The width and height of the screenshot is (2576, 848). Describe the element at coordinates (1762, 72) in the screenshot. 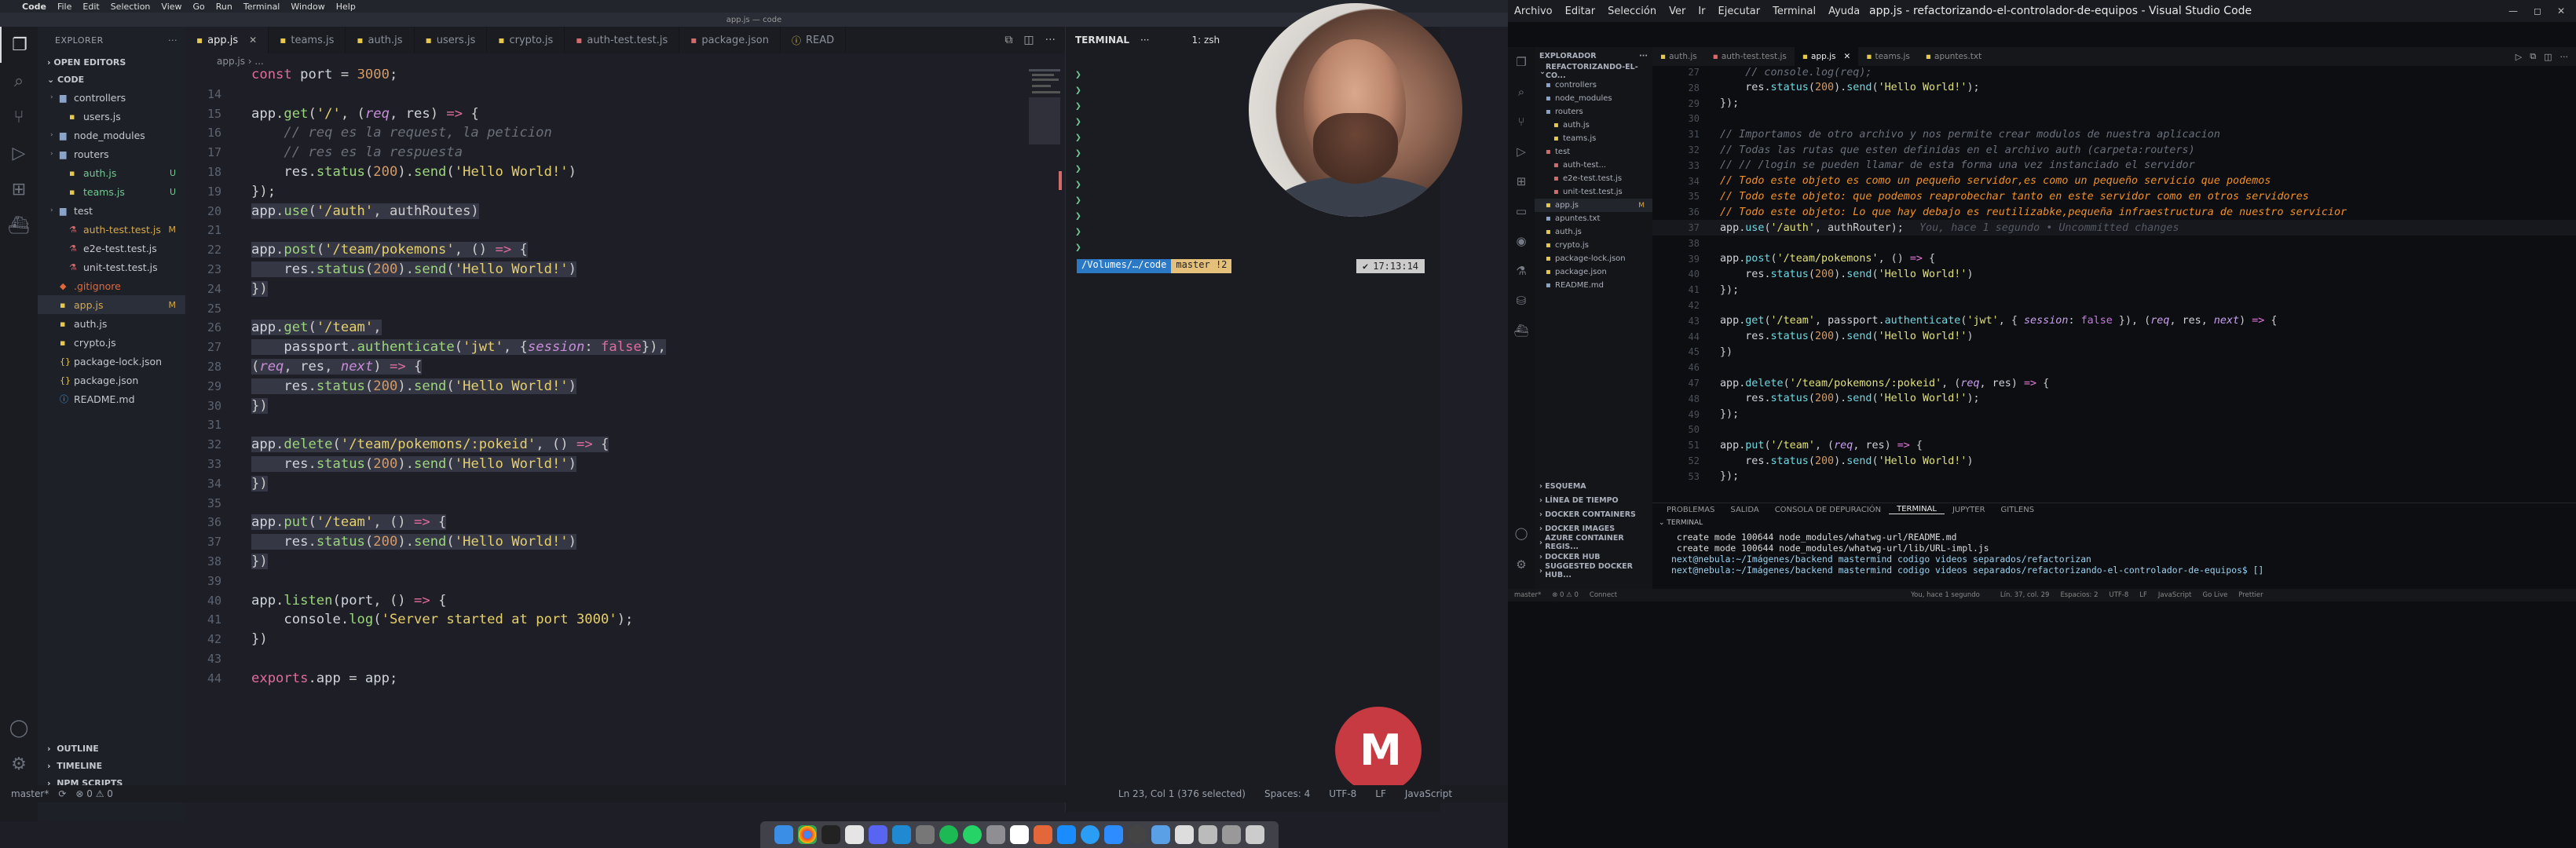

I see `code-line: 27 // console.log(req);` at that location.